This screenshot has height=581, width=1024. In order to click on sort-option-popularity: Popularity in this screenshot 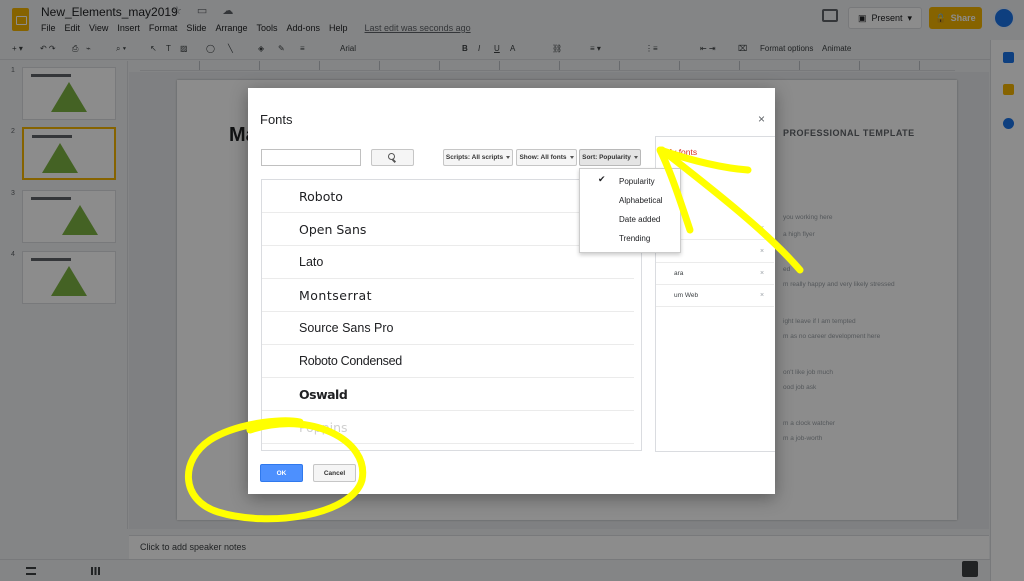, I will do `click(630, 181)`.